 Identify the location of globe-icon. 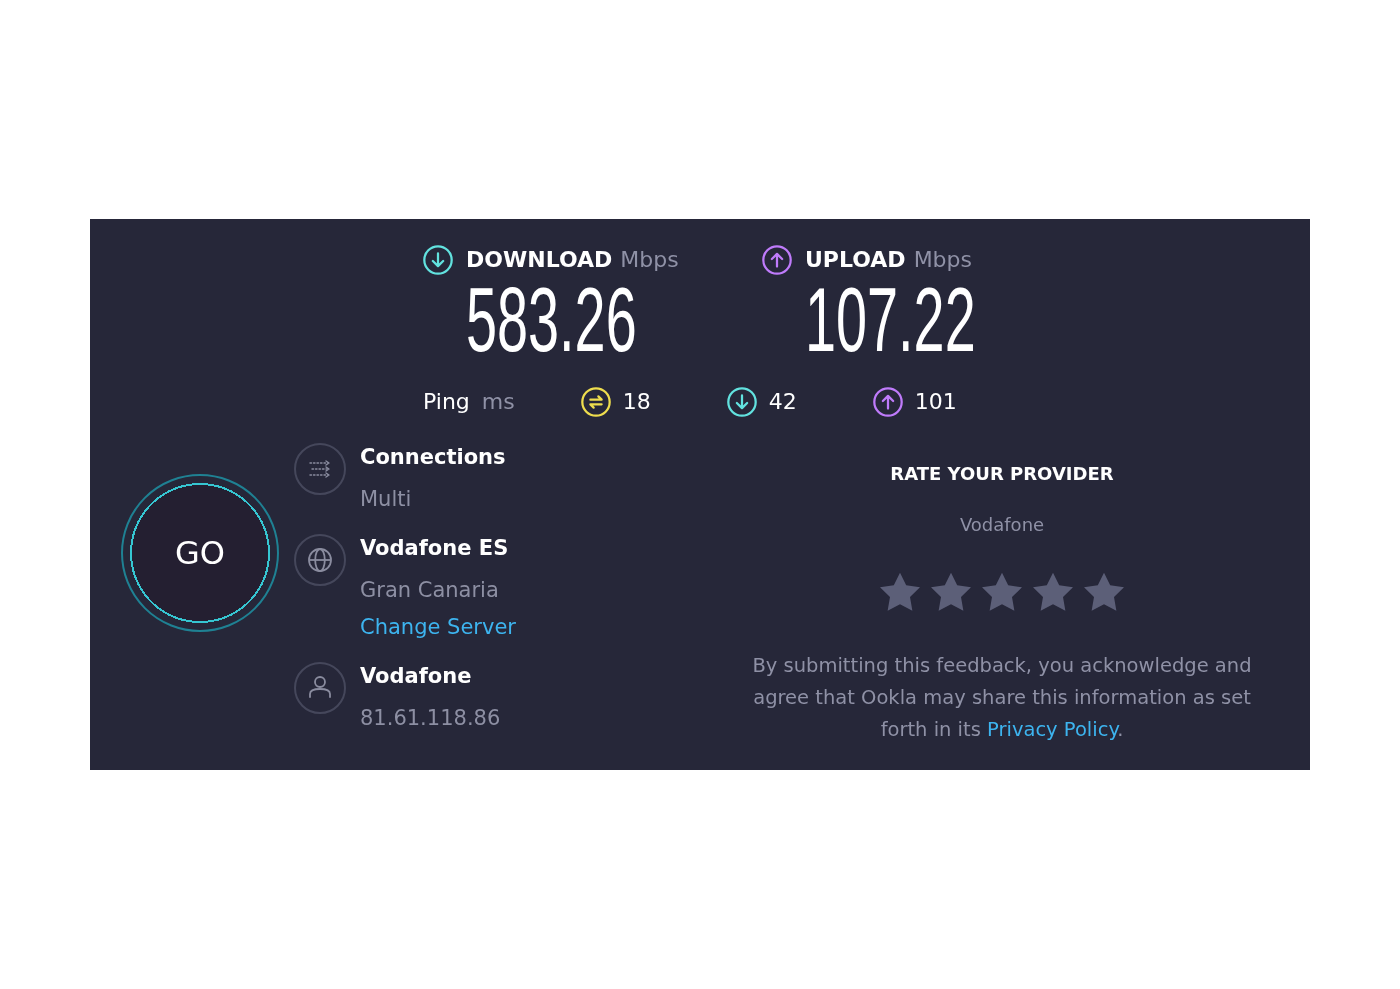
(320, 560).